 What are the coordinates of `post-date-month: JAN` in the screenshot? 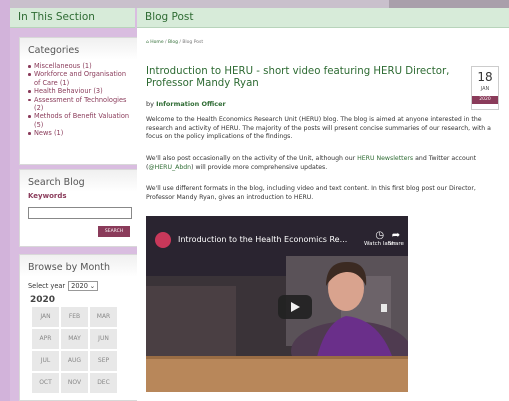 It's located at (485, 89).